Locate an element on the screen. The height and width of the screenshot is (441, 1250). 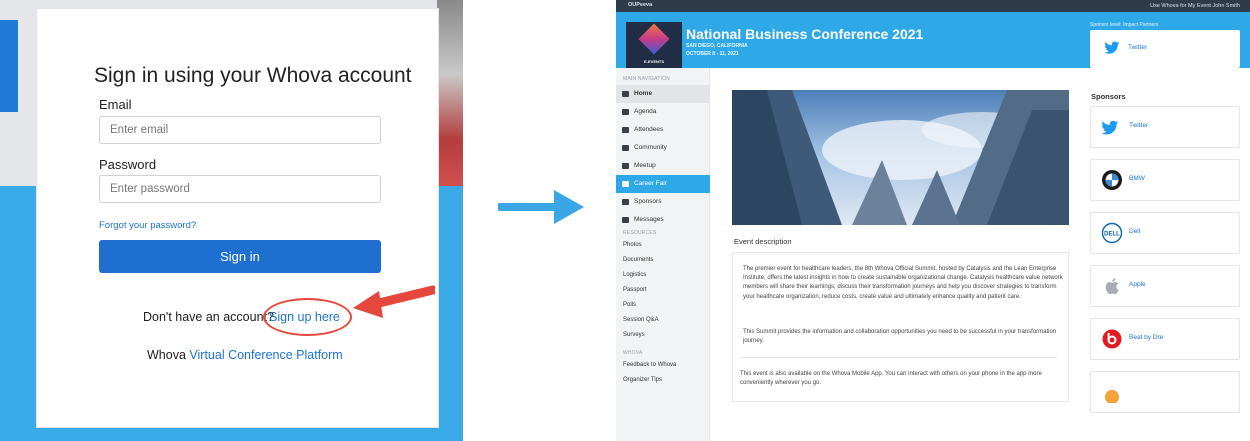
forgot-password-link: Forgot your password? is located at coordinates (147, 225).